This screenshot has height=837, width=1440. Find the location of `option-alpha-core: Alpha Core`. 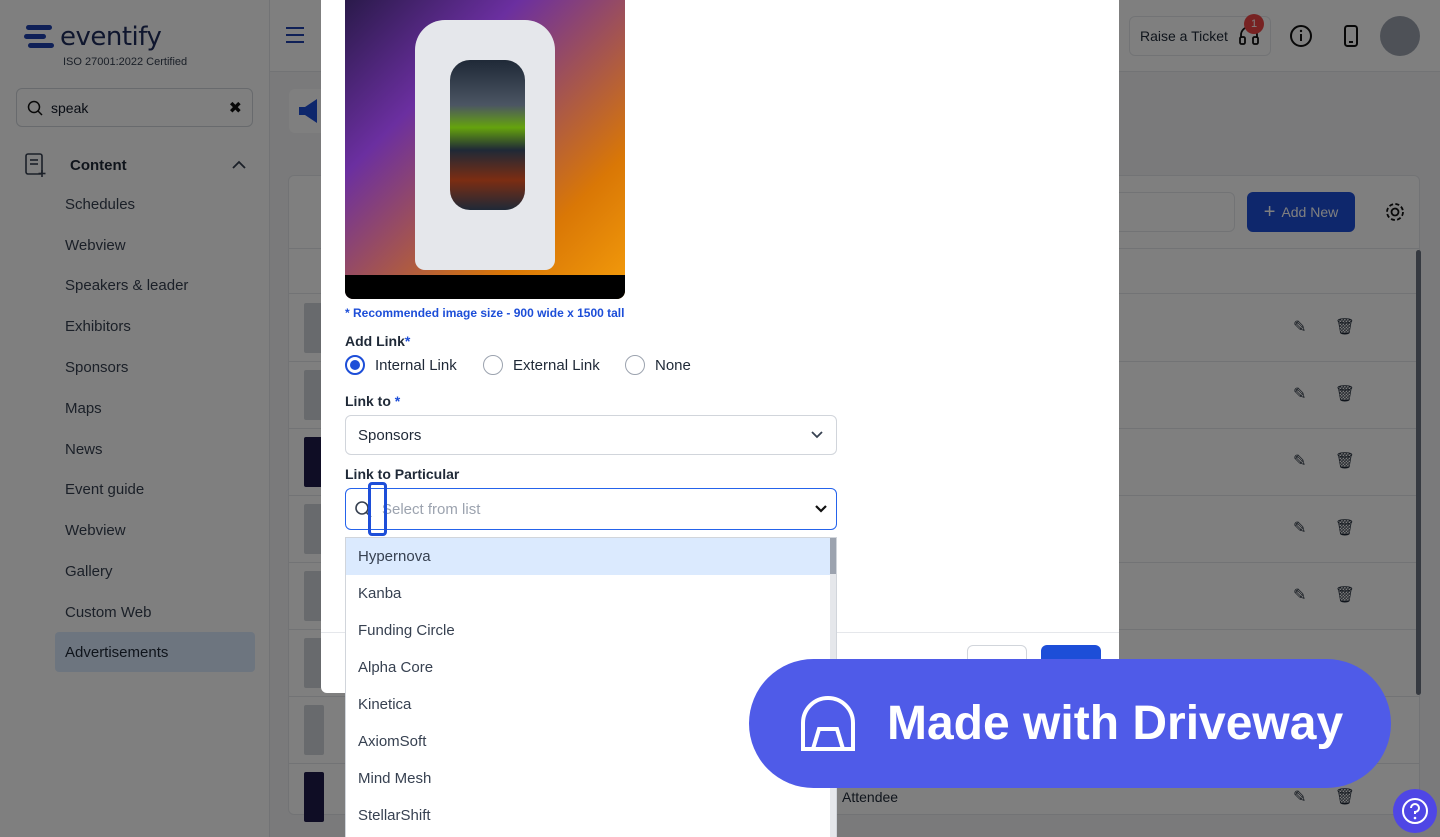

option-alpha-core: Alpha Core is located at coordinates (589, 667).